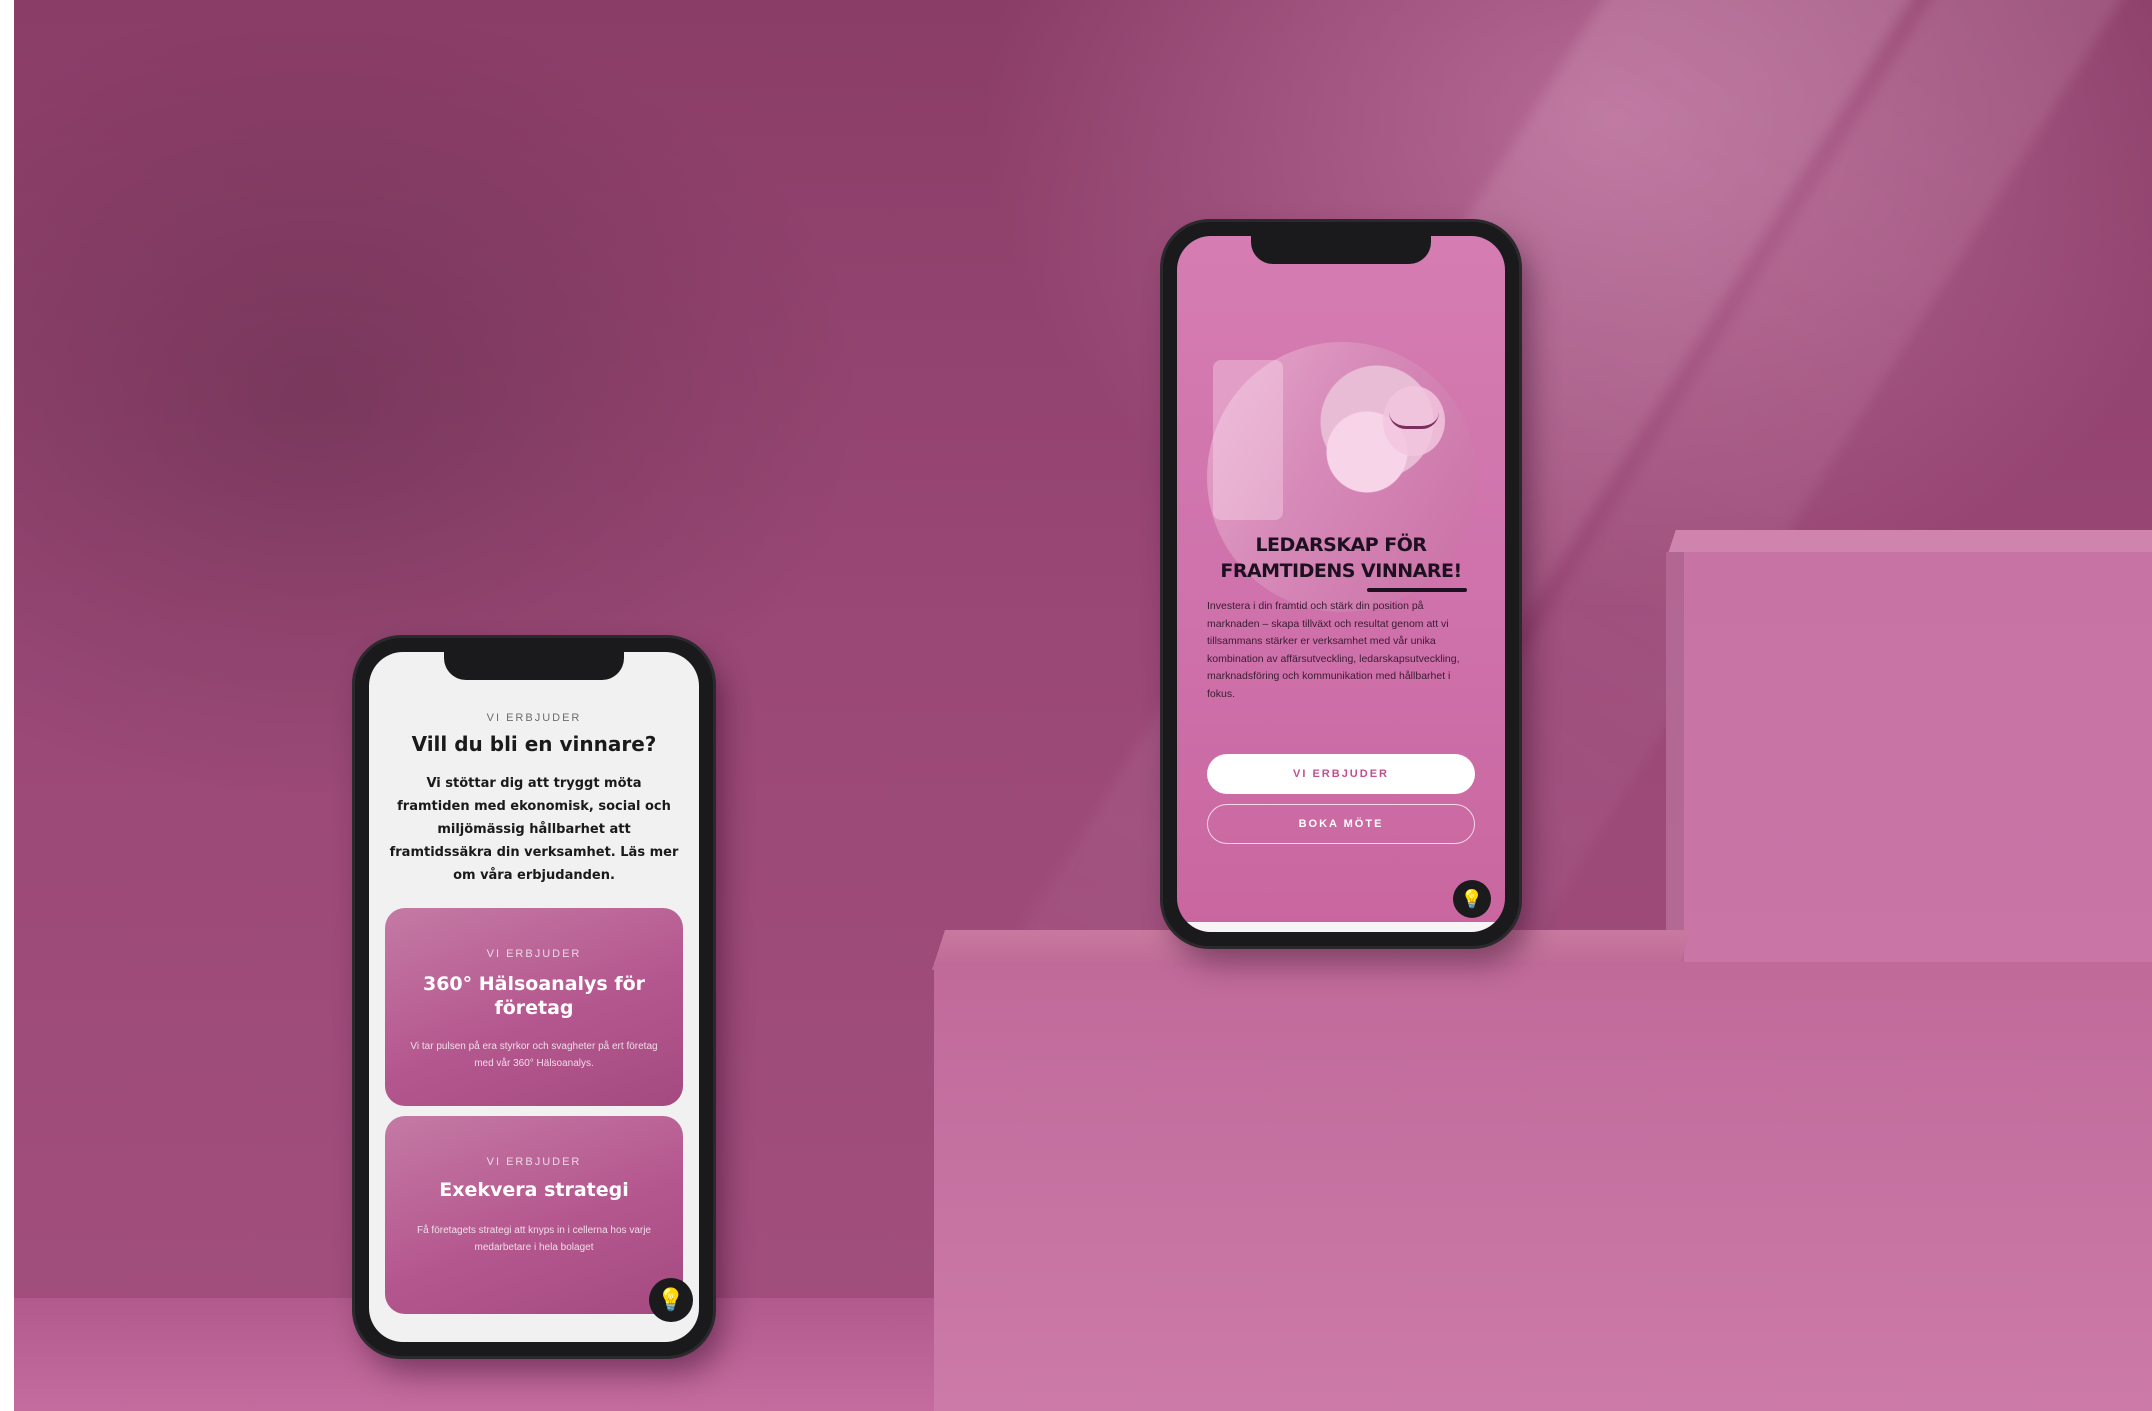 The width and height of the screenshot is (2152, 1411). I want to click on pedestal-shadow, so click(1675, 772).